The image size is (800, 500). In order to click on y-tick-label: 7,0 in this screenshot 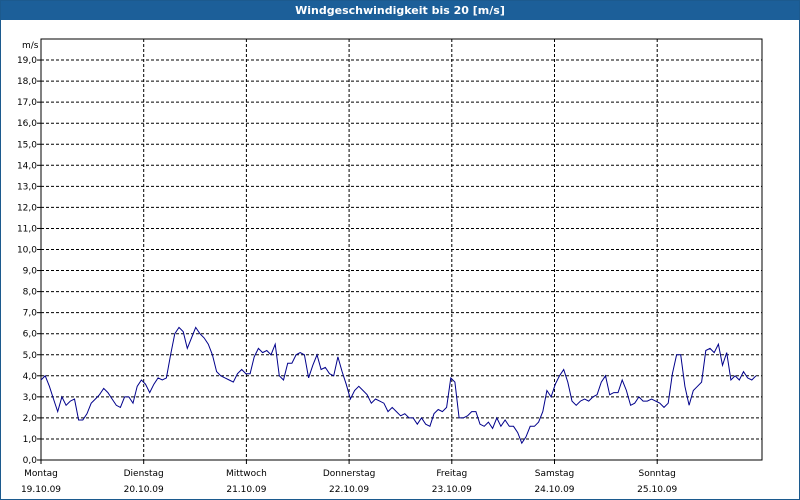, I will do `click(30, 314)`.